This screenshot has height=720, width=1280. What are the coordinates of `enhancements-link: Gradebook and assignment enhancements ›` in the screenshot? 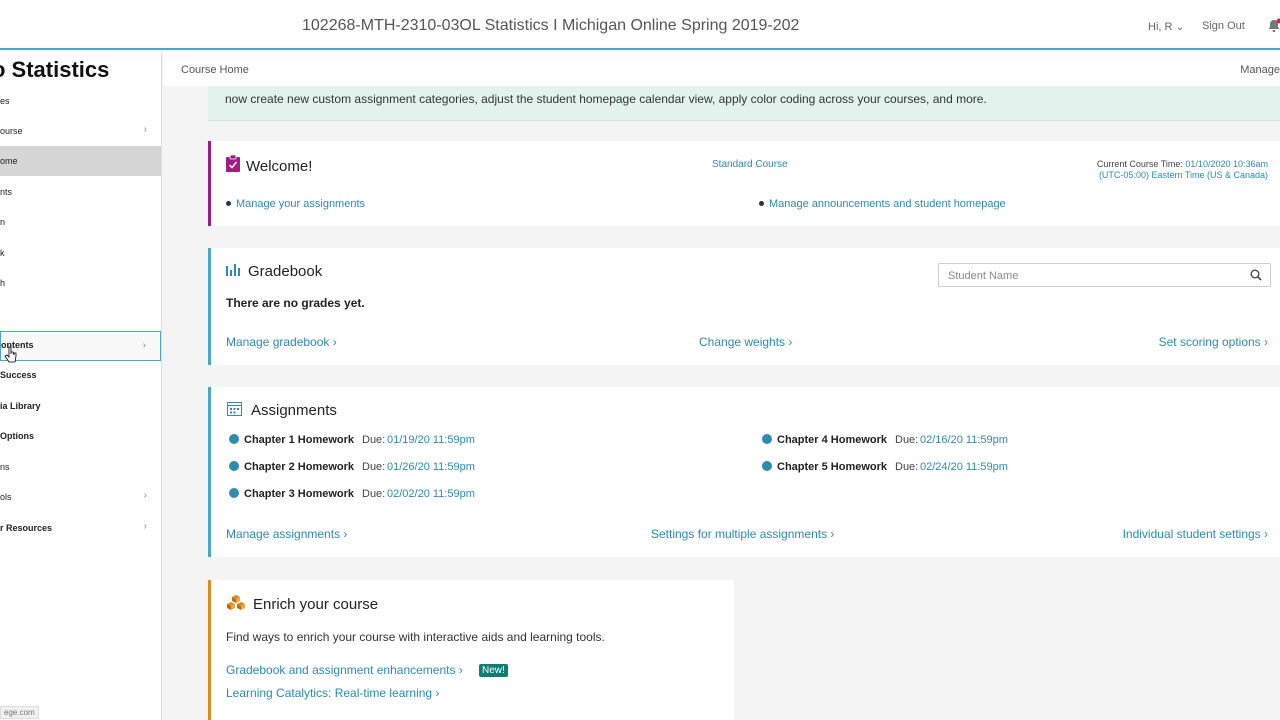 It's located at (344, 670).